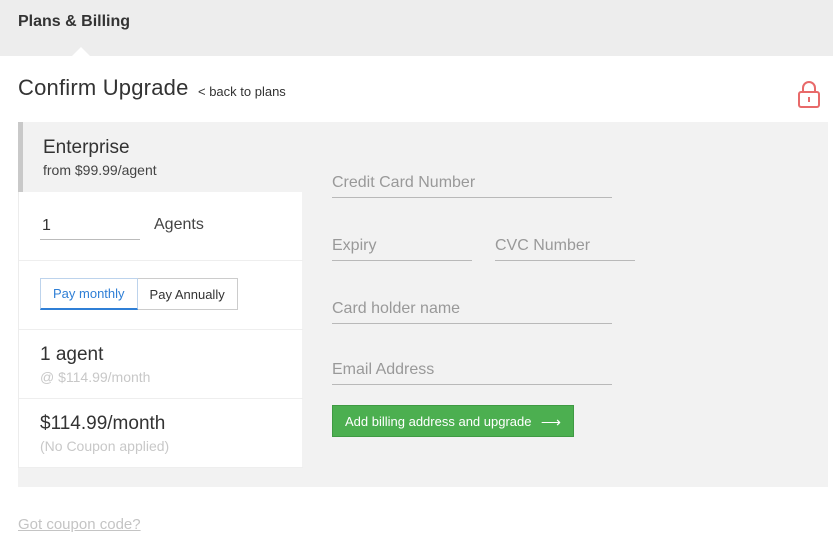  Describe the element at coordinates (242, 91) in the screenshot. I see `back-to-plans-link: < back to plans` at that location.